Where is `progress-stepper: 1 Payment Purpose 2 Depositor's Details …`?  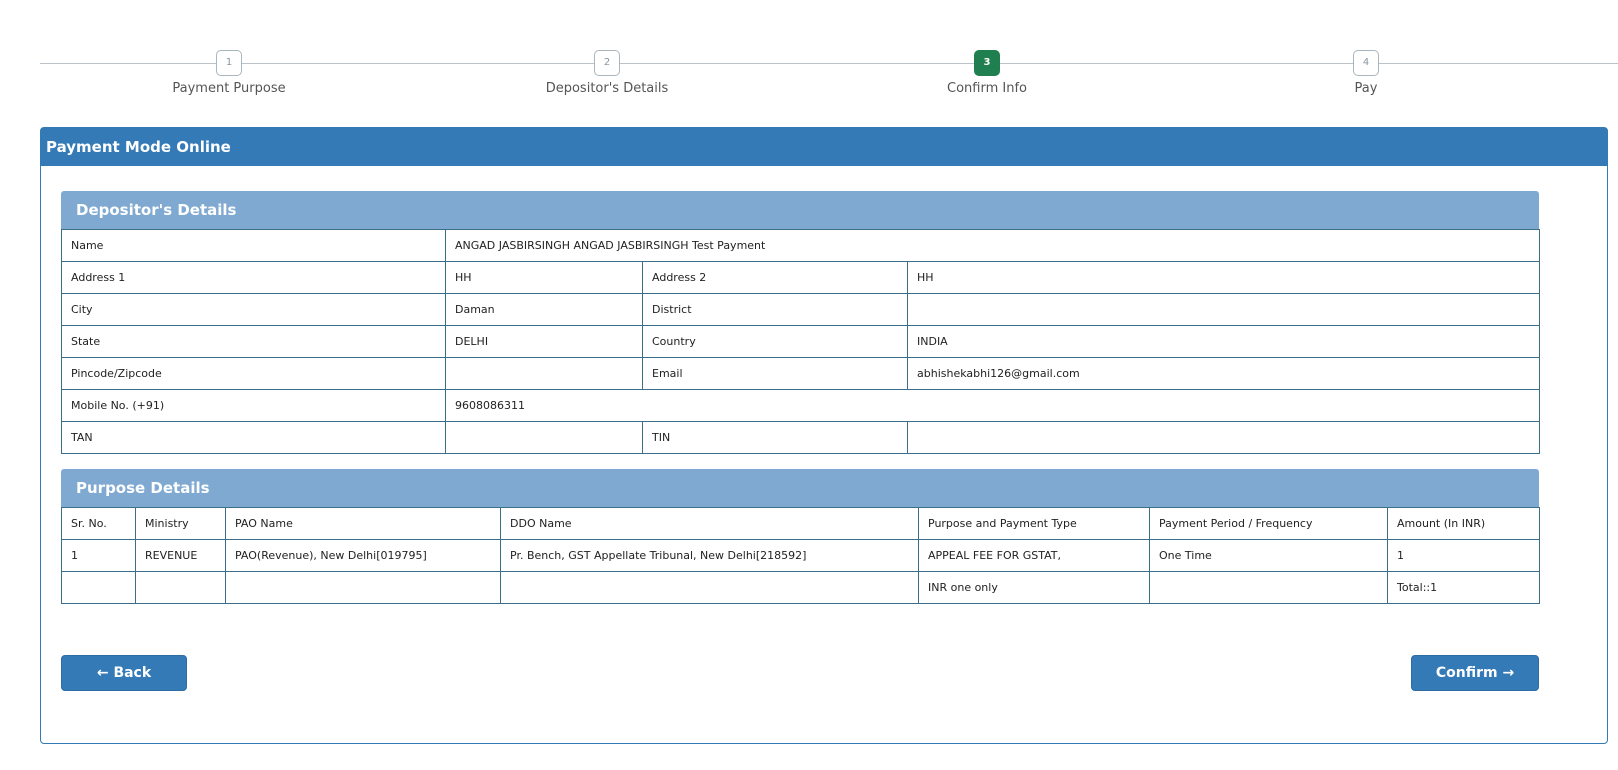 progress-stepper: 1 Payment Purpose 2 Depositor's Details … is located at coordinates (809, 55).